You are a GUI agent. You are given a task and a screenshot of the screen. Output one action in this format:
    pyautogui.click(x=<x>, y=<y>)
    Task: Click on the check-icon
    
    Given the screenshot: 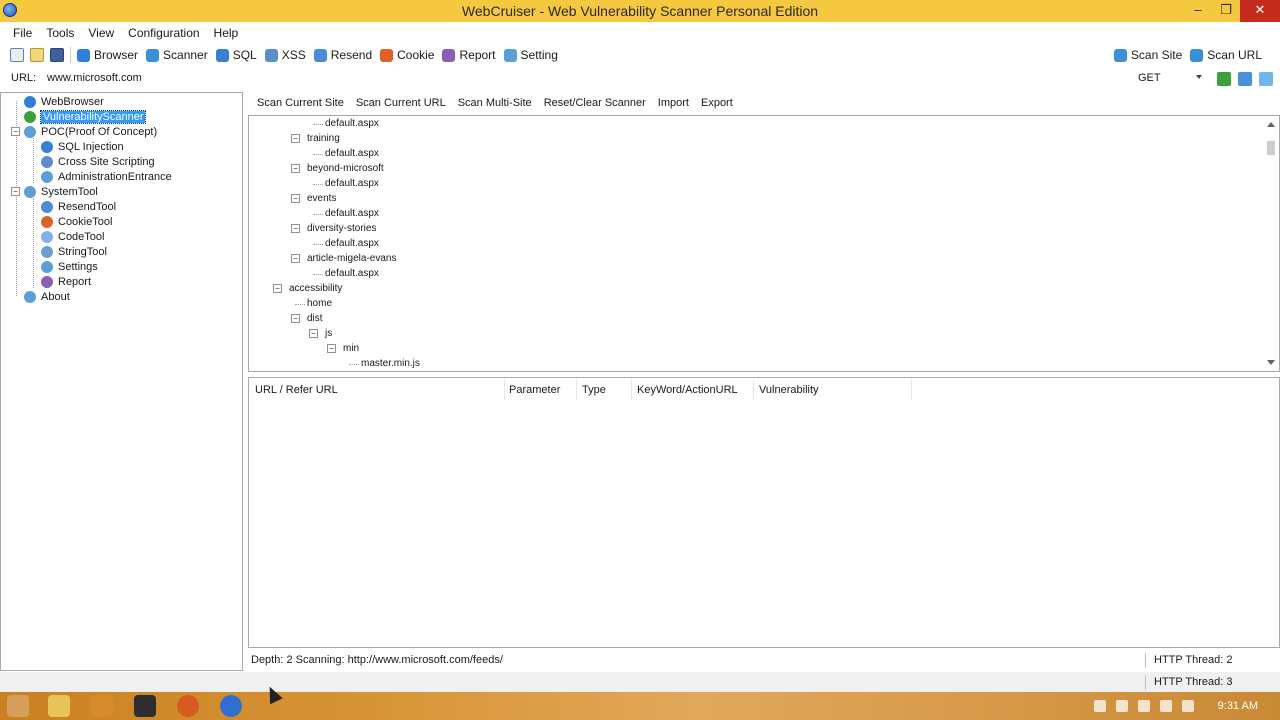 What is the action you would take?
    pyautogui.click(x=30, y=116)
    